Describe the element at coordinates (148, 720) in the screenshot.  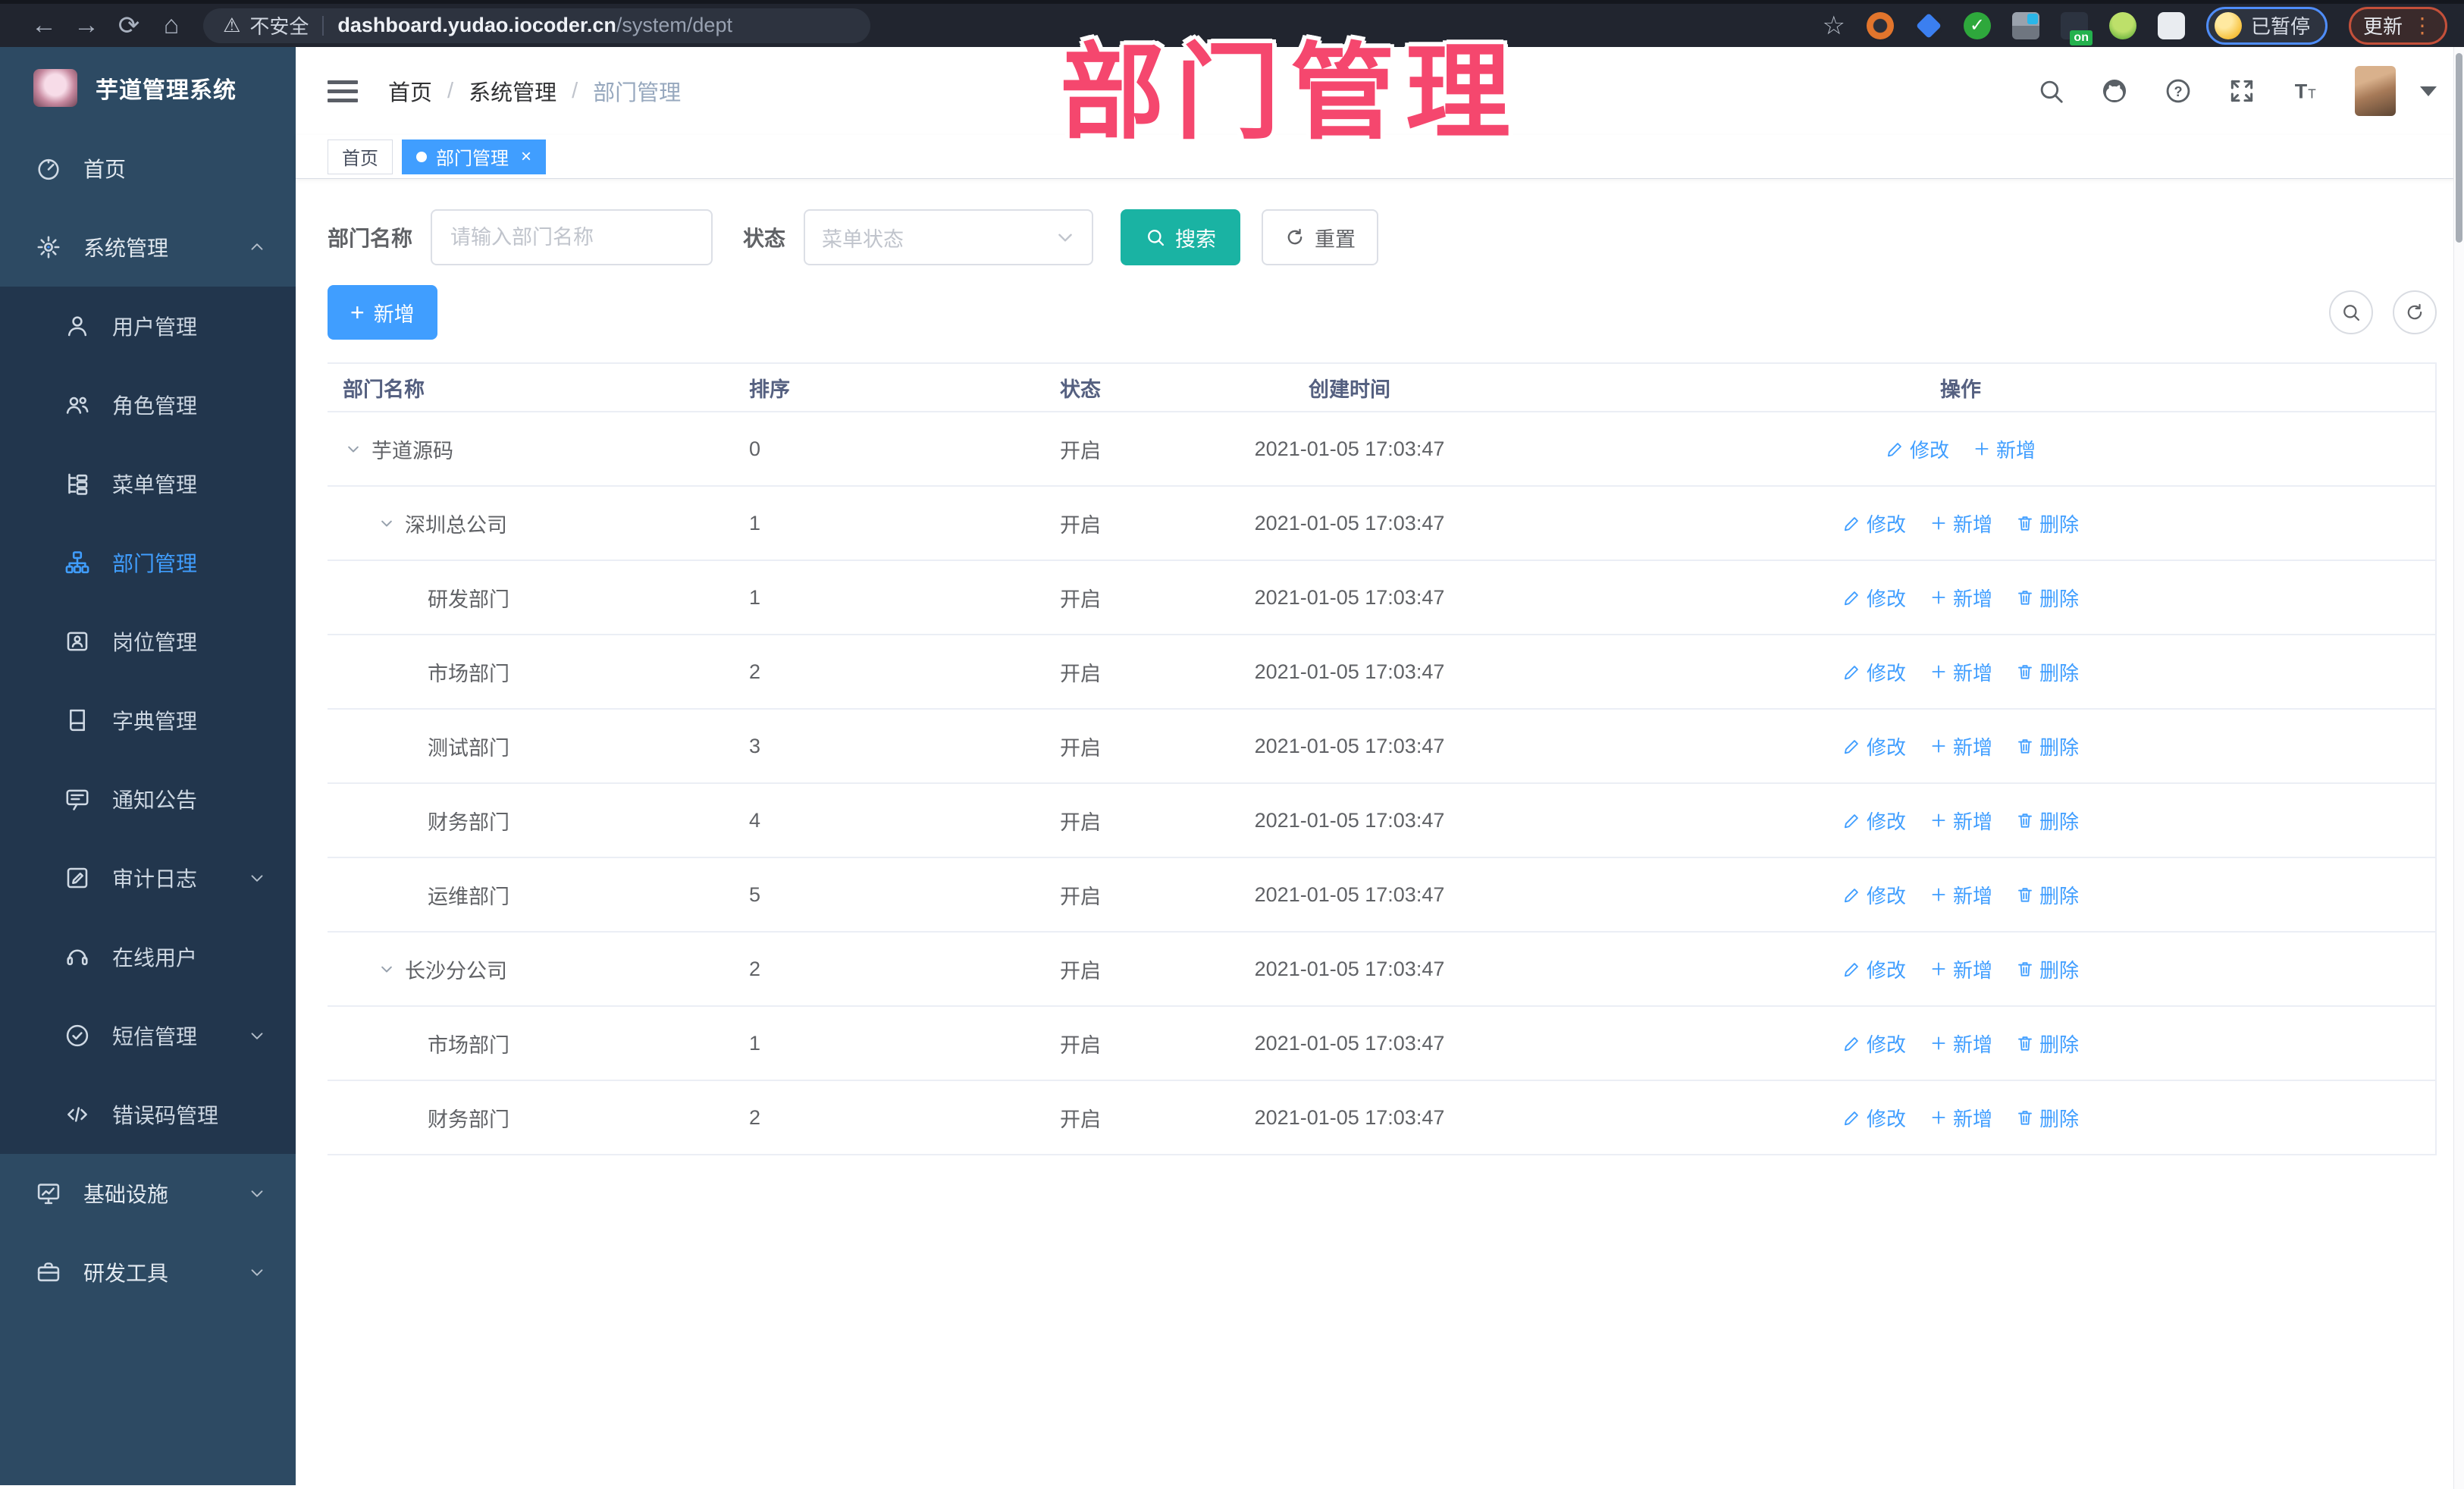
I see `sidebar-item-dict: 字典管理` at that location.